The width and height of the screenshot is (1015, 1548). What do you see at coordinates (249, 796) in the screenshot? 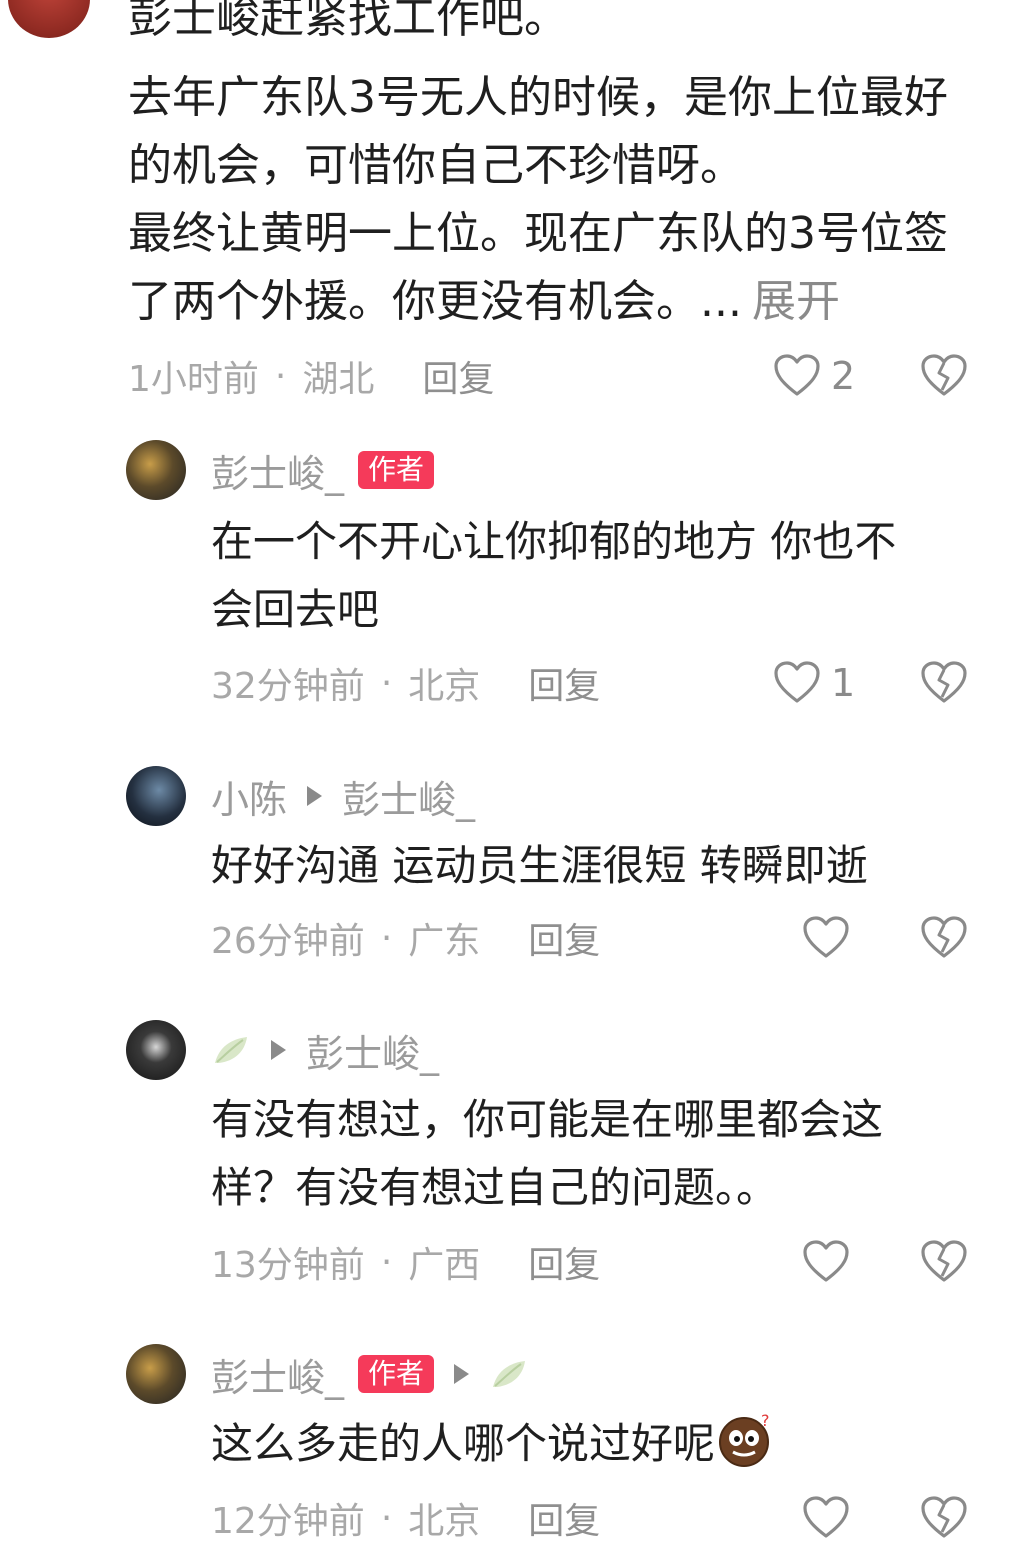
I see `username: 小陈` at bounding box center [249, 796].